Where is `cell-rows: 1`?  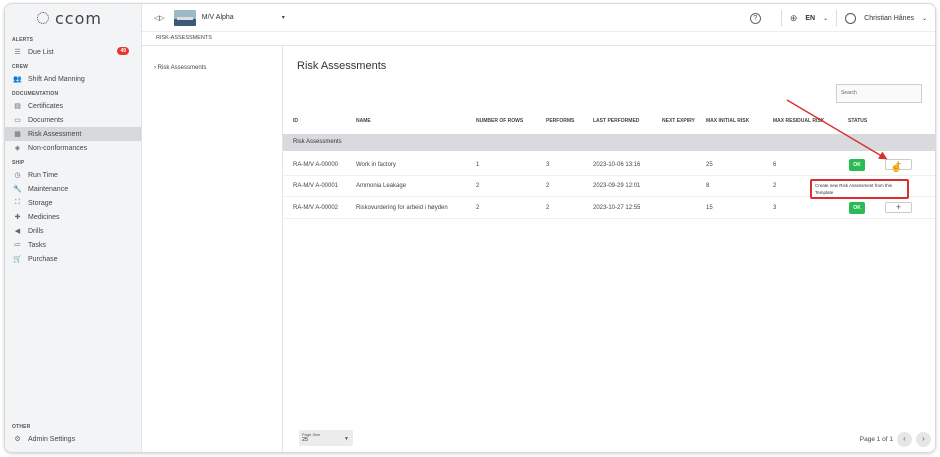 cell-rows: 1 is located at coordinates (478, 165).